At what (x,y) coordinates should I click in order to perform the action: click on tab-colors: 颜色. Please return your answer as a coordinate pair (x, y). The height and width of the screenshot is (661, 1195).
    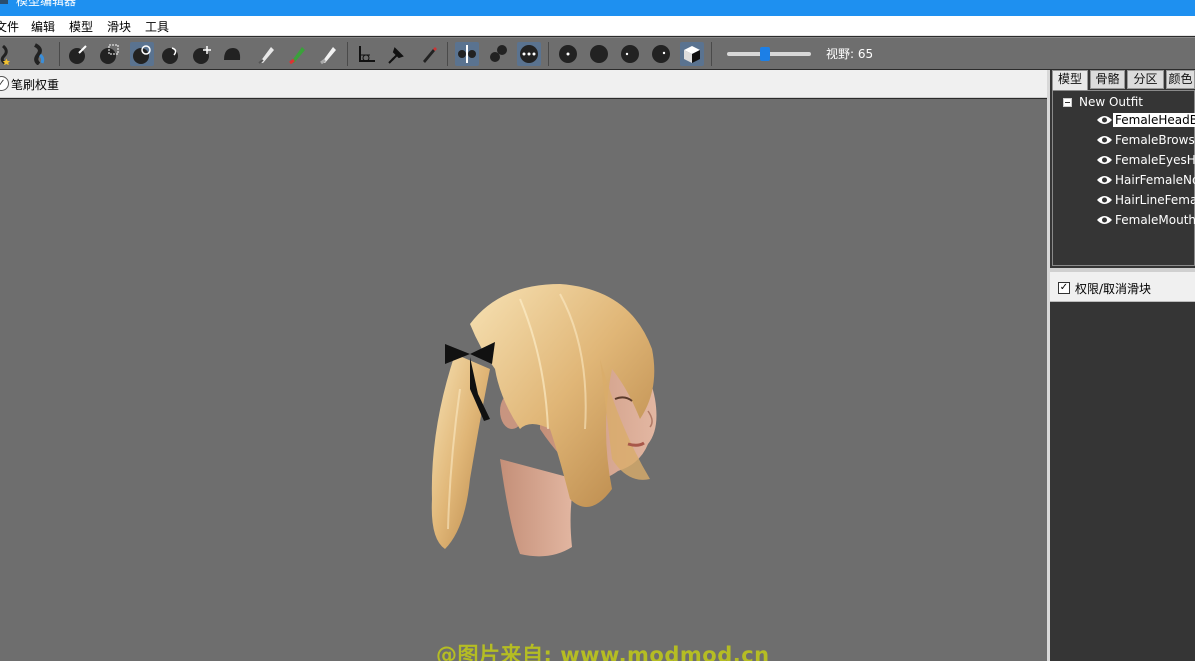
    Looking at the image, I should click on (1180, 79).